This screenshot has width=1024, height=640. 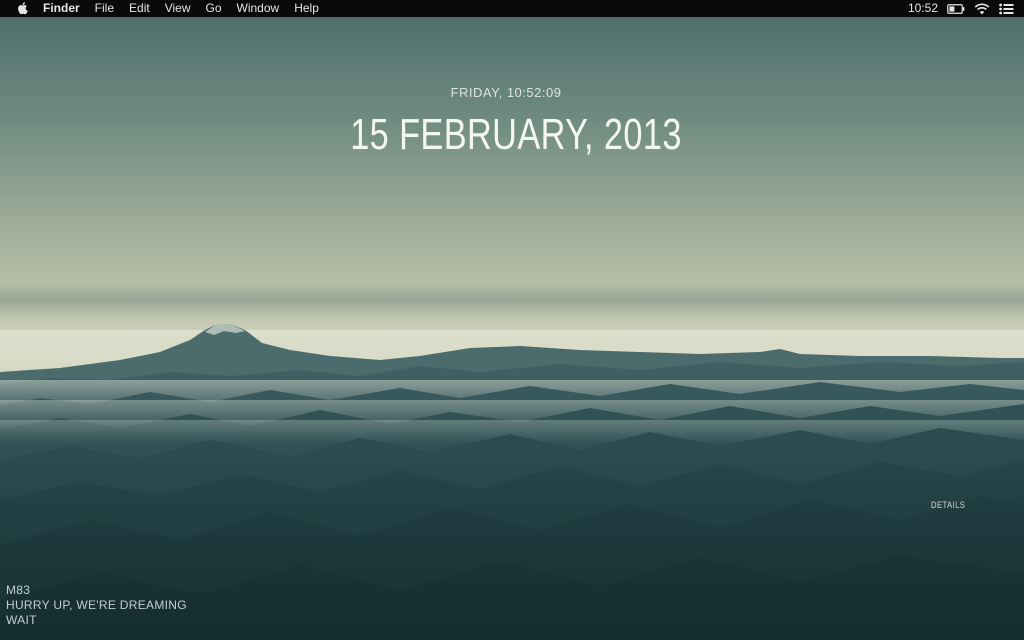 I want to click on now-playing-widget: M83 HURRY UP, WE'RE DREAMING WAIT, so click(x=96, y=605).